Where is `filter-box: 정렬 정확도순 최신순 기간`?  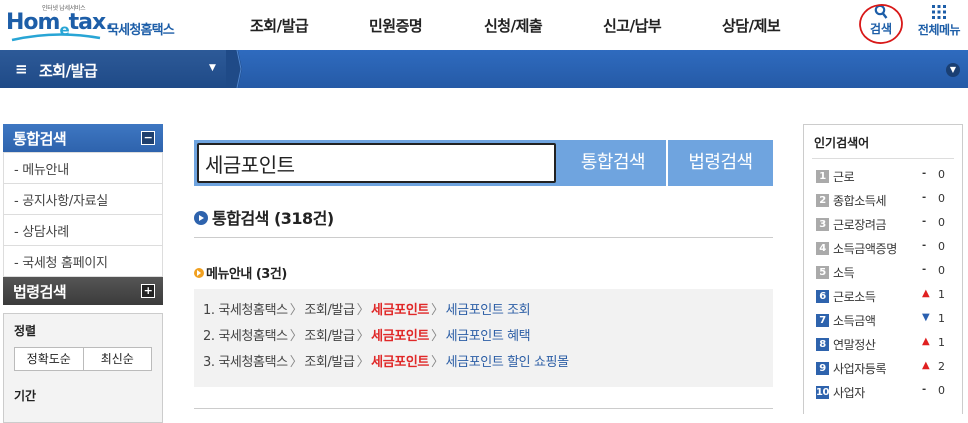
filter-box: 정렬 정확도순 최신순 기간 is located at coordinates (83, 368).